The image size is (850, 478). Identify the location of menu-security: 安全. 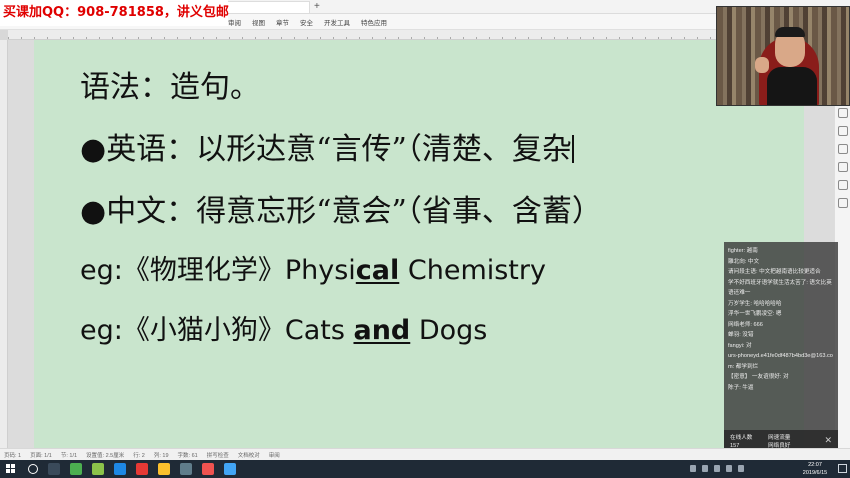
(306, 22).